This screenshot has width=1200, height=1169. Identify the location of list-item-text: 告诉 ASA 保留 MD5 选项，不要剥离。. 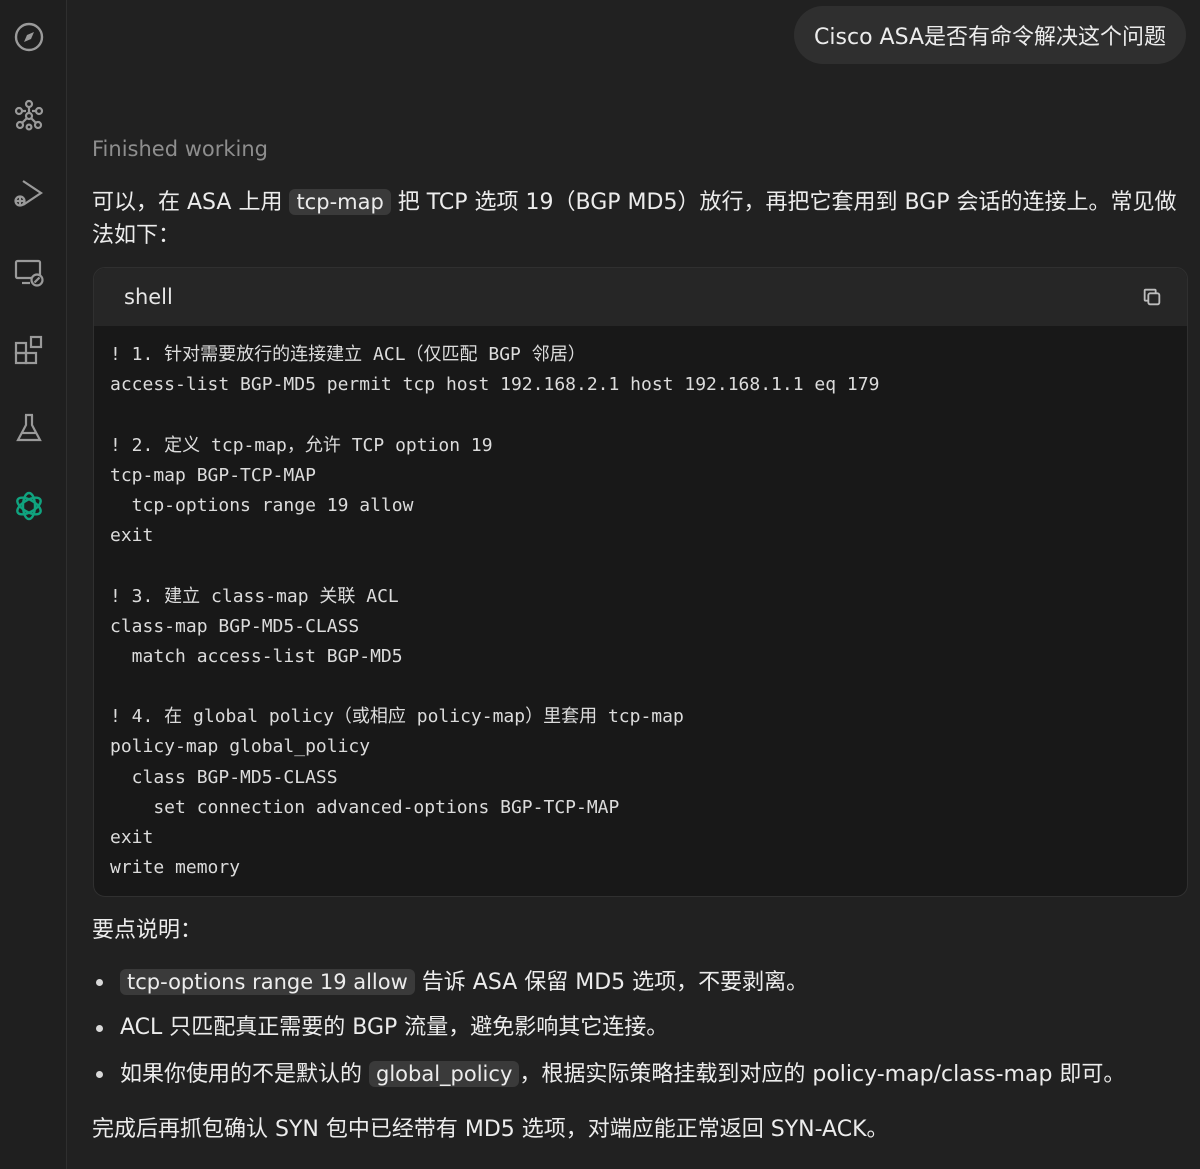
(611, 982).